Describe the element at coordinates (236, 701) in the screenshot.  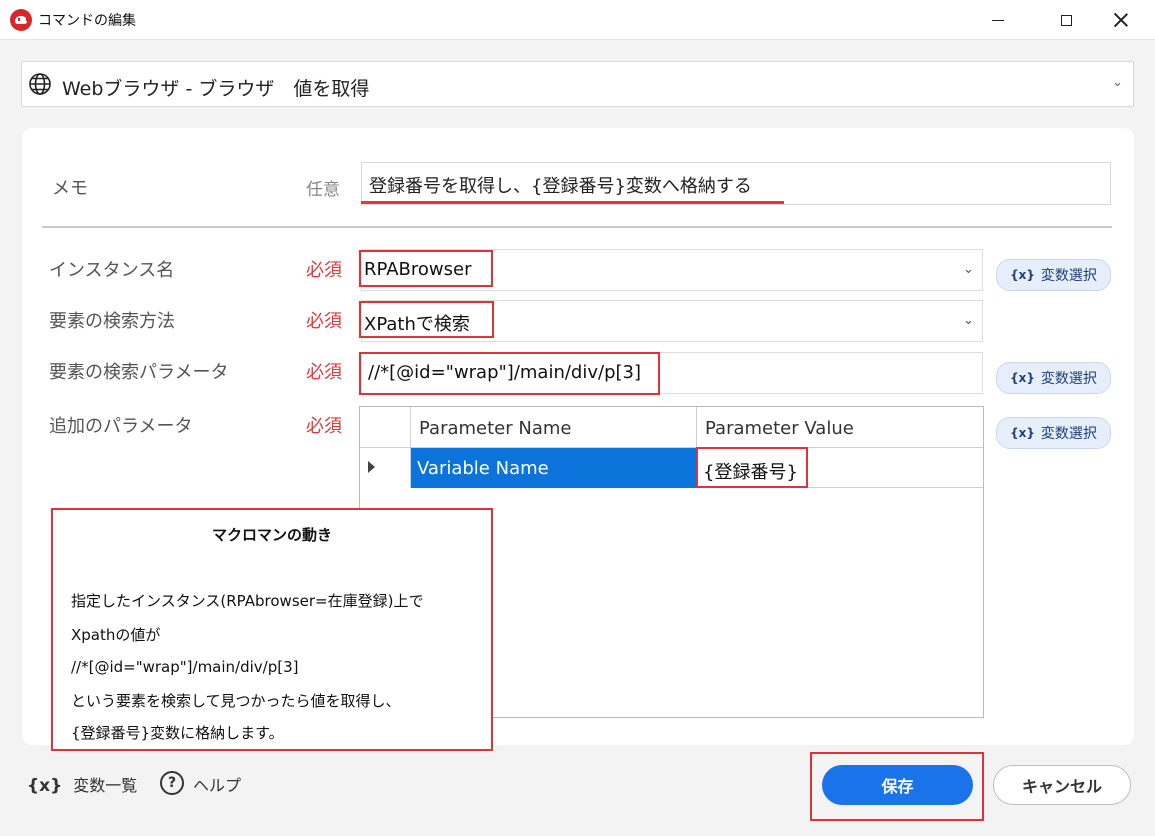
I see `note-line: という要素を検索して見つかったら値を取得し、` at that location.